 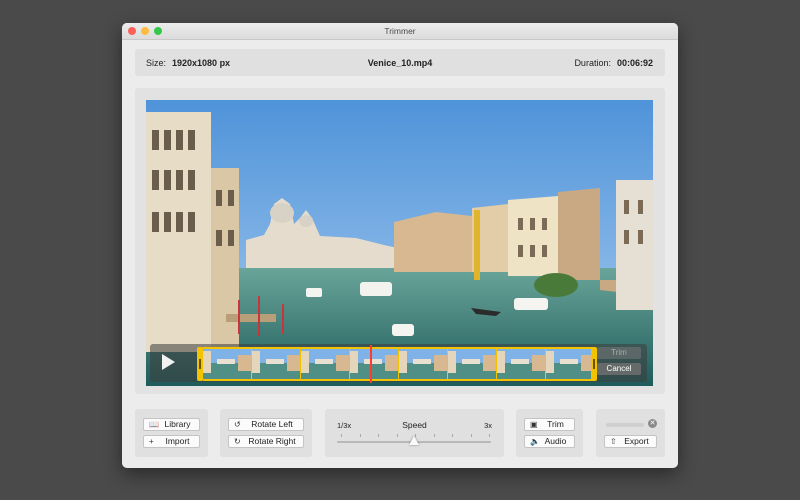 I want to click on export-progress-bar, so click(x=625, y=425).